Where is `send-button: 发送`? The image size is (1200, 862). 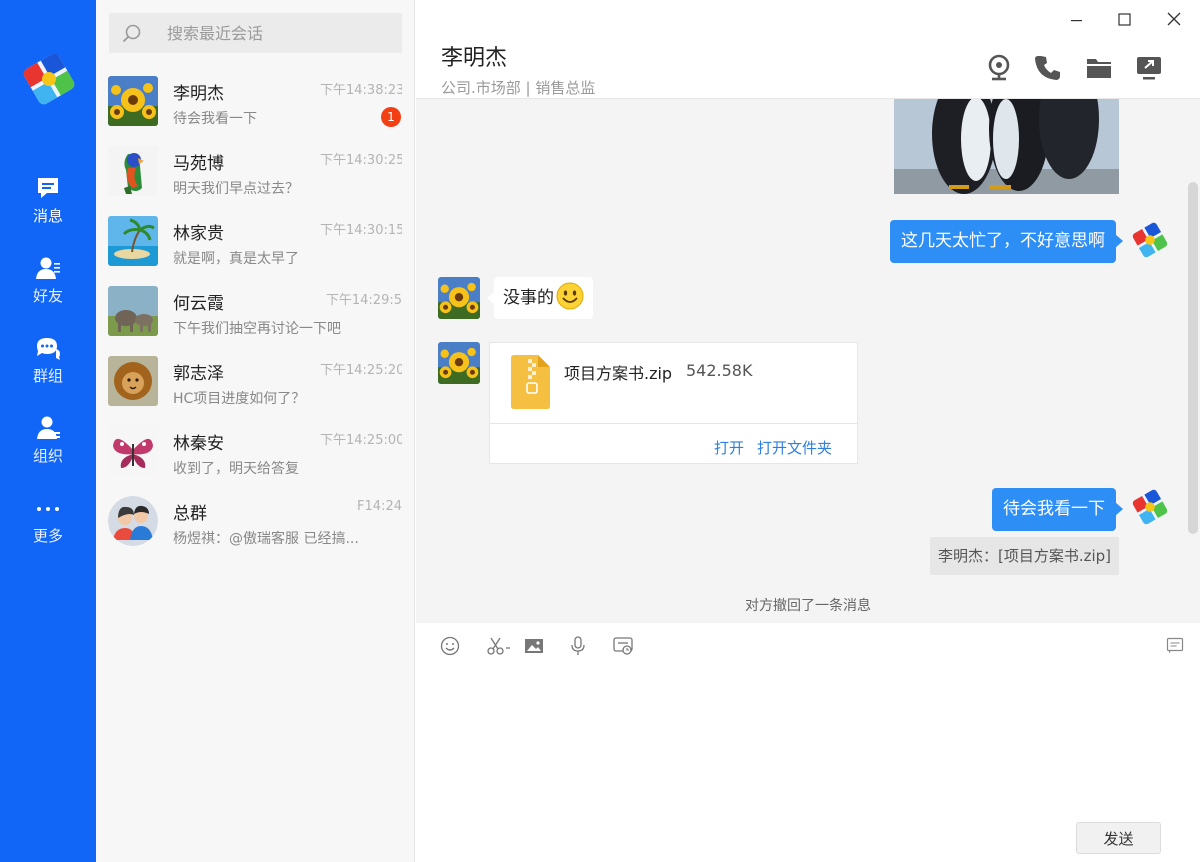 send-button: 发送 is located at coordinates (1118, 838).